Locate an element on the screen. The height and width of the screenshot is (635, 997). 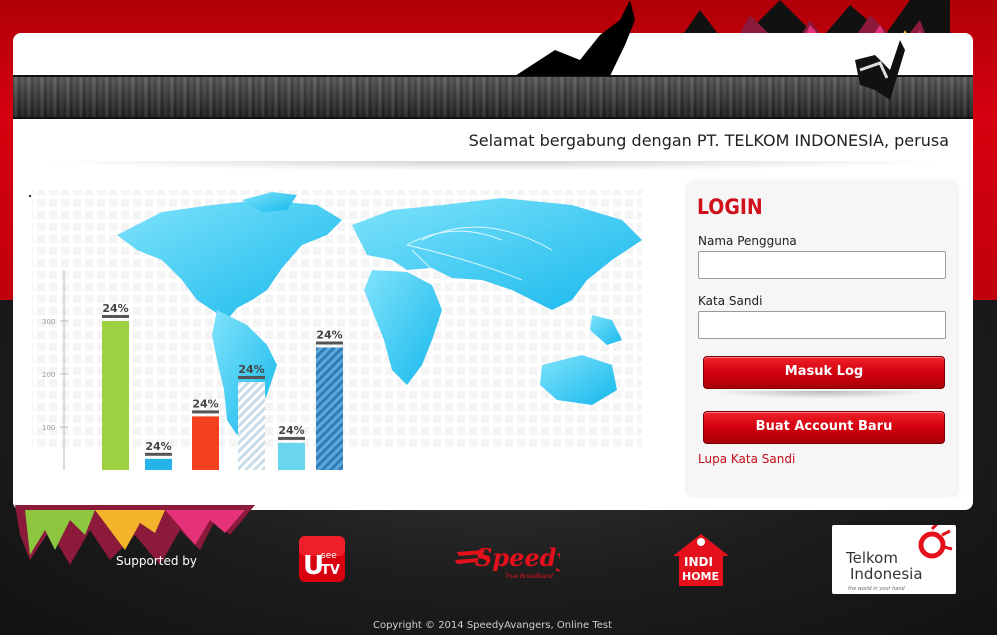
axis-tick-label: 200 is located at coordinates (48, 375).